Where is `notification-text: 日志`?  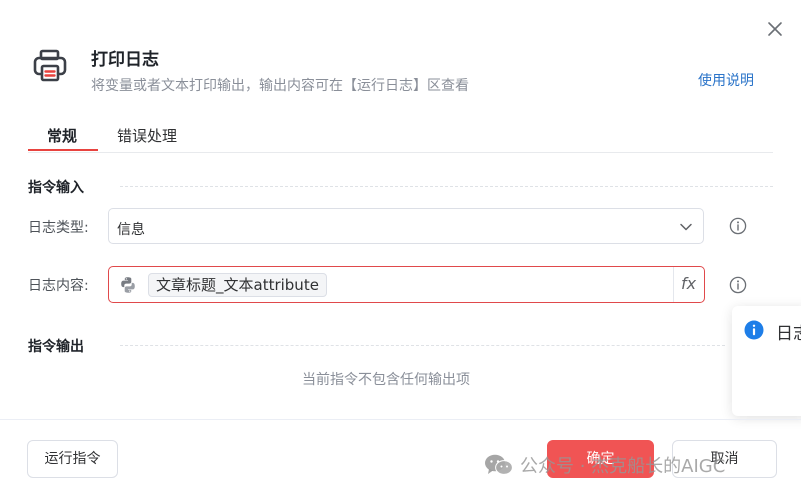 notification-text: 日志 is located at coordinates (788, 334).